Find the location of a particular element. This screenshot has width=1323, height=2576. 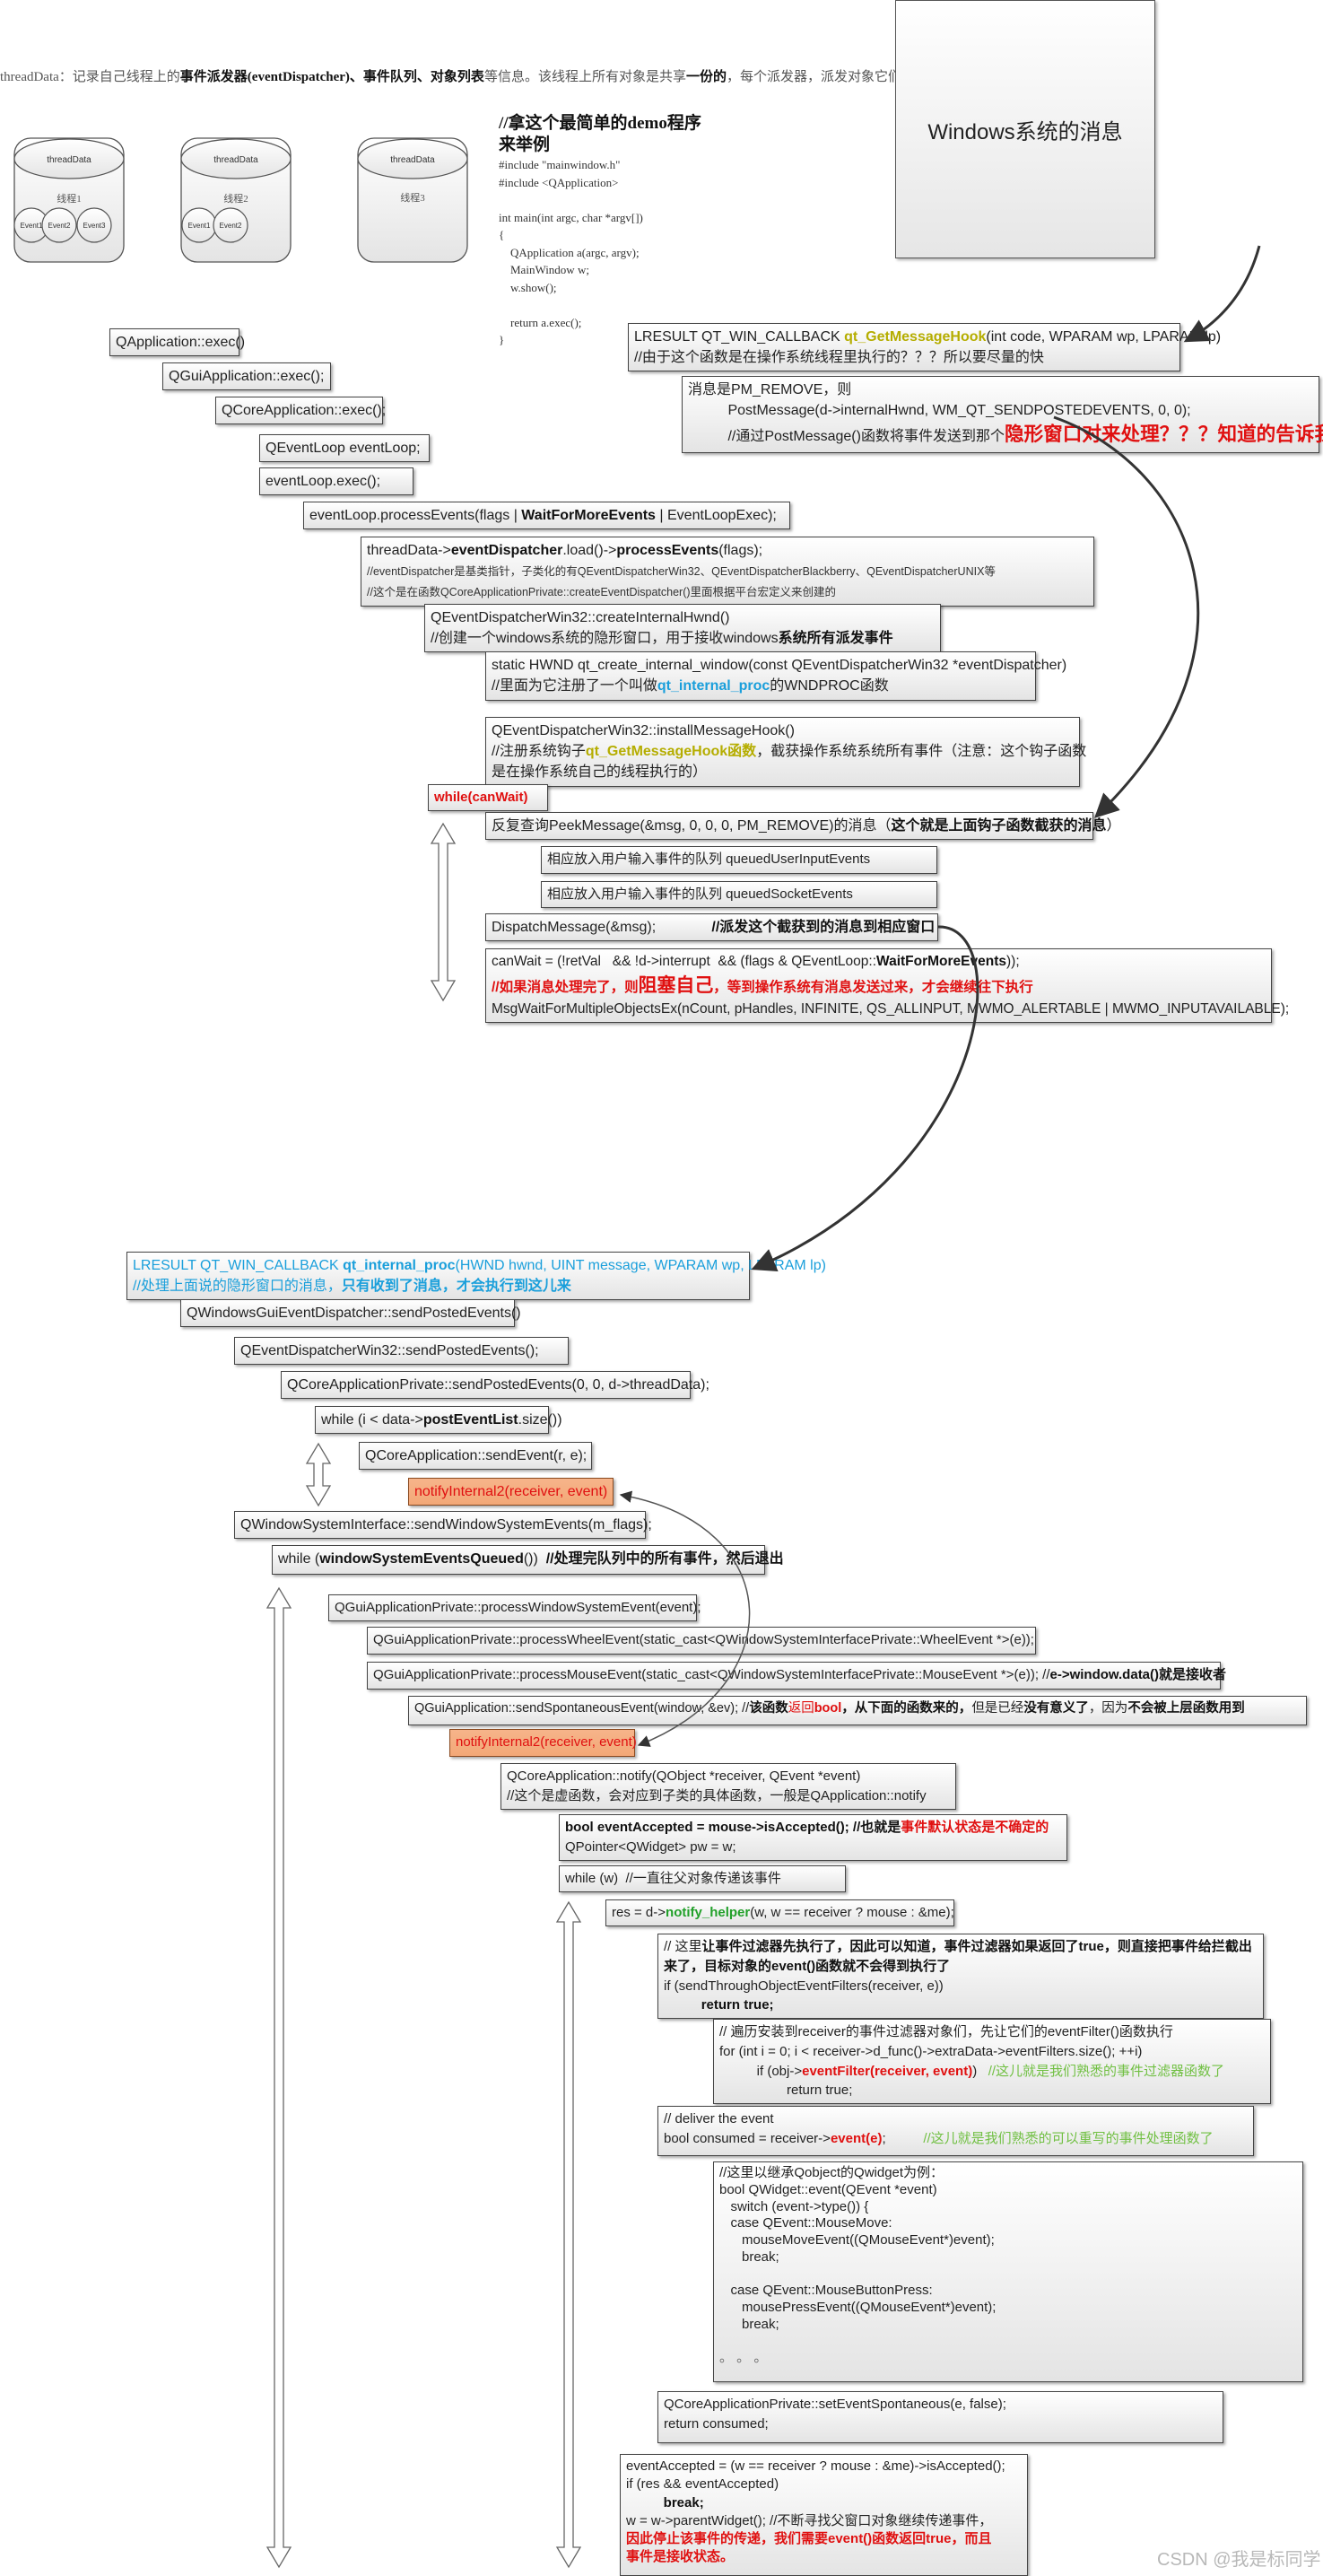

code-line: QPointer<QWidget> pw = w; is located at coordinates (813, 1848).